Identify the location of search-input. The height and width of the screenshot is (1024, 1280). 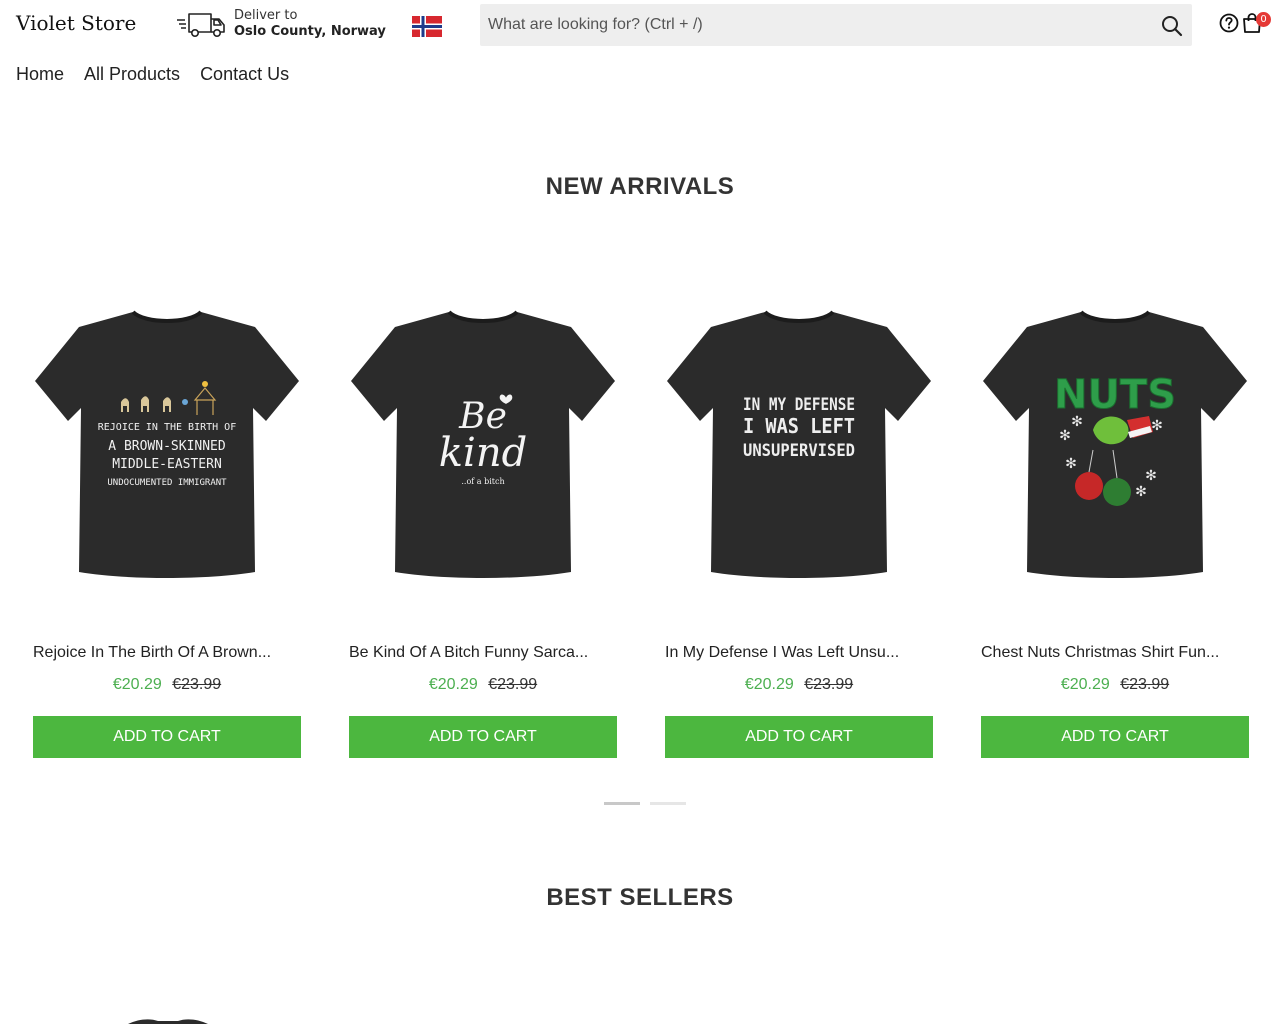
(810, 25).